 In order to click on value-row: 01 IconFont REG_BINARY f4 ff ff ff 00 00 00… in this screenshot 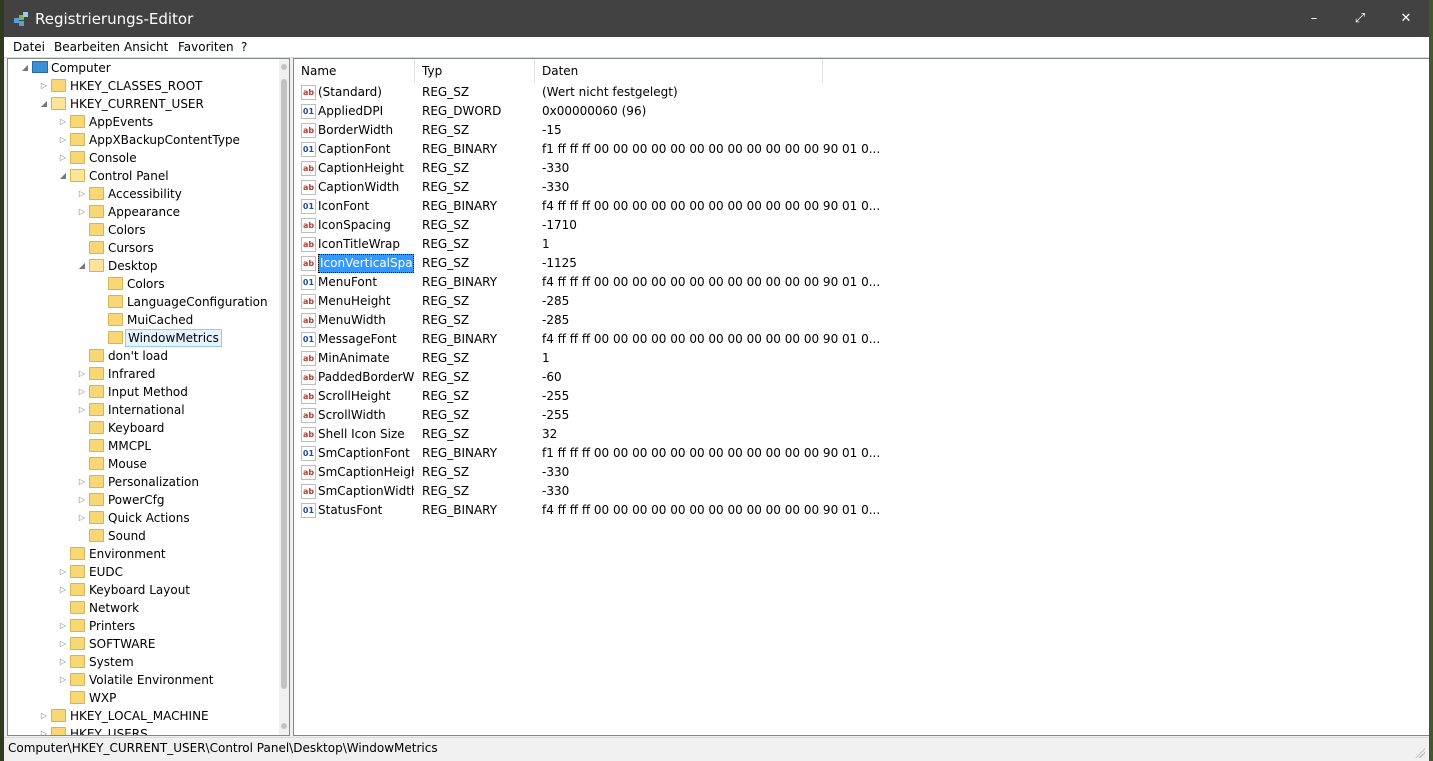, I will do `click(854, 206)`.